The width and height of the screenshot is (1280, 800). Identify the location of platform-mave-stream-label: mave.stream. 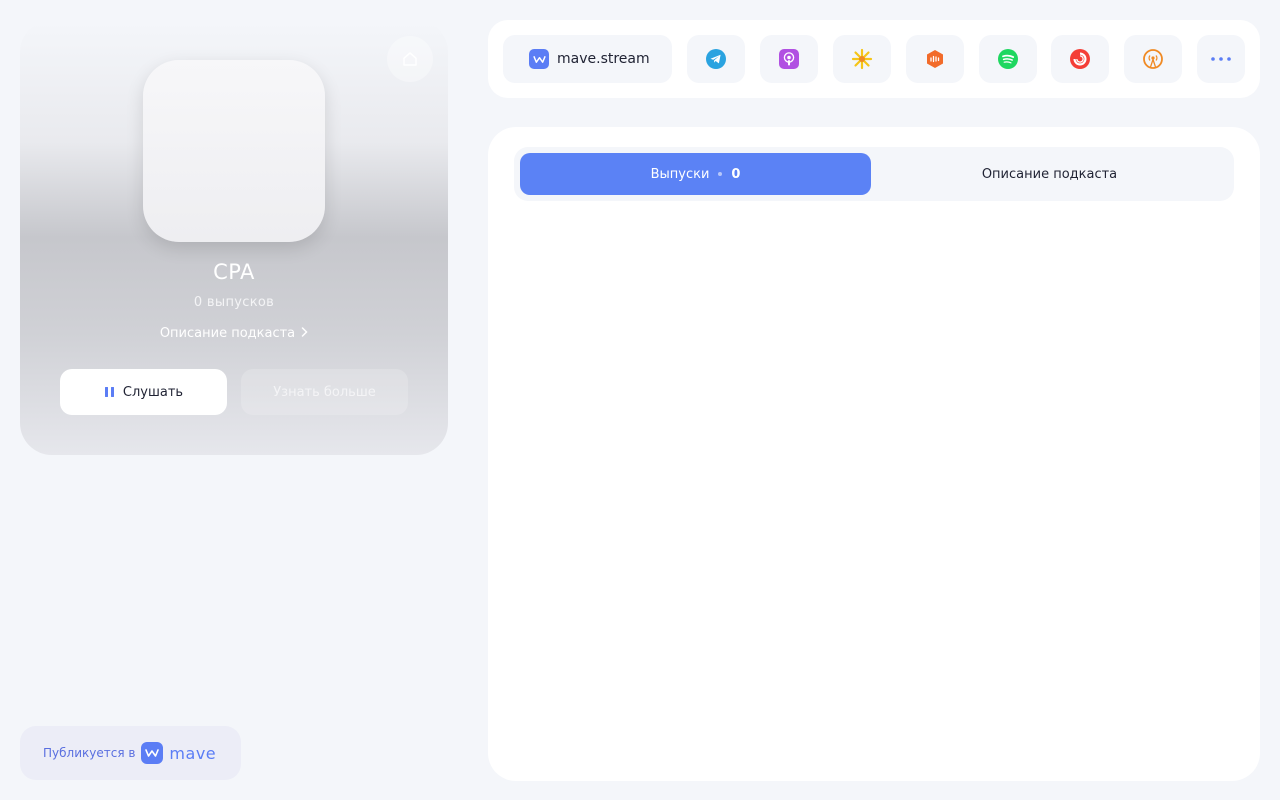
(603, 59).